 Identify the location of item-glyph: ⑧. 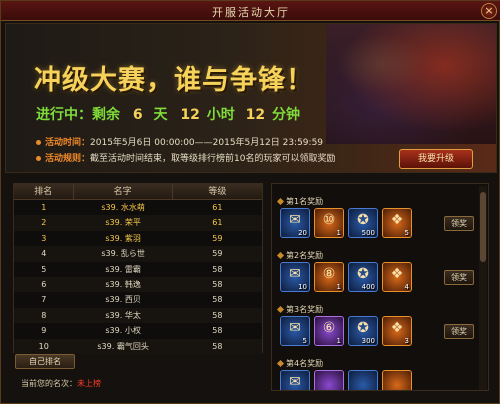
(329, 274).